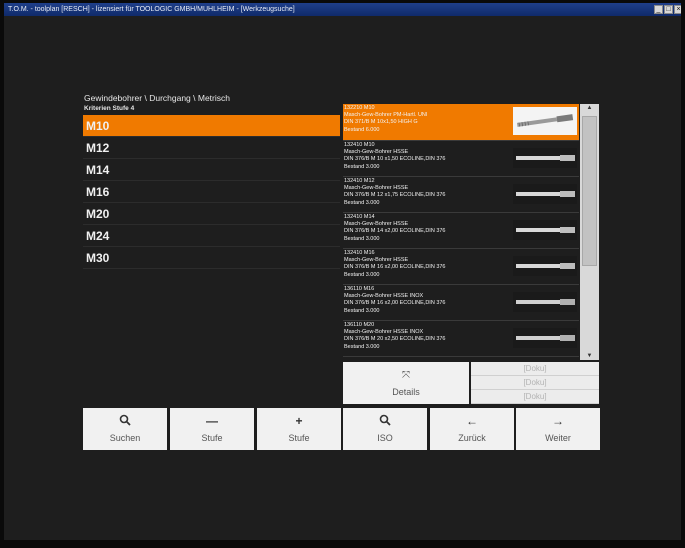 This screenshot has width=685, height=548. I want to click on arrow-left-icon: ←, so click(472, 421).